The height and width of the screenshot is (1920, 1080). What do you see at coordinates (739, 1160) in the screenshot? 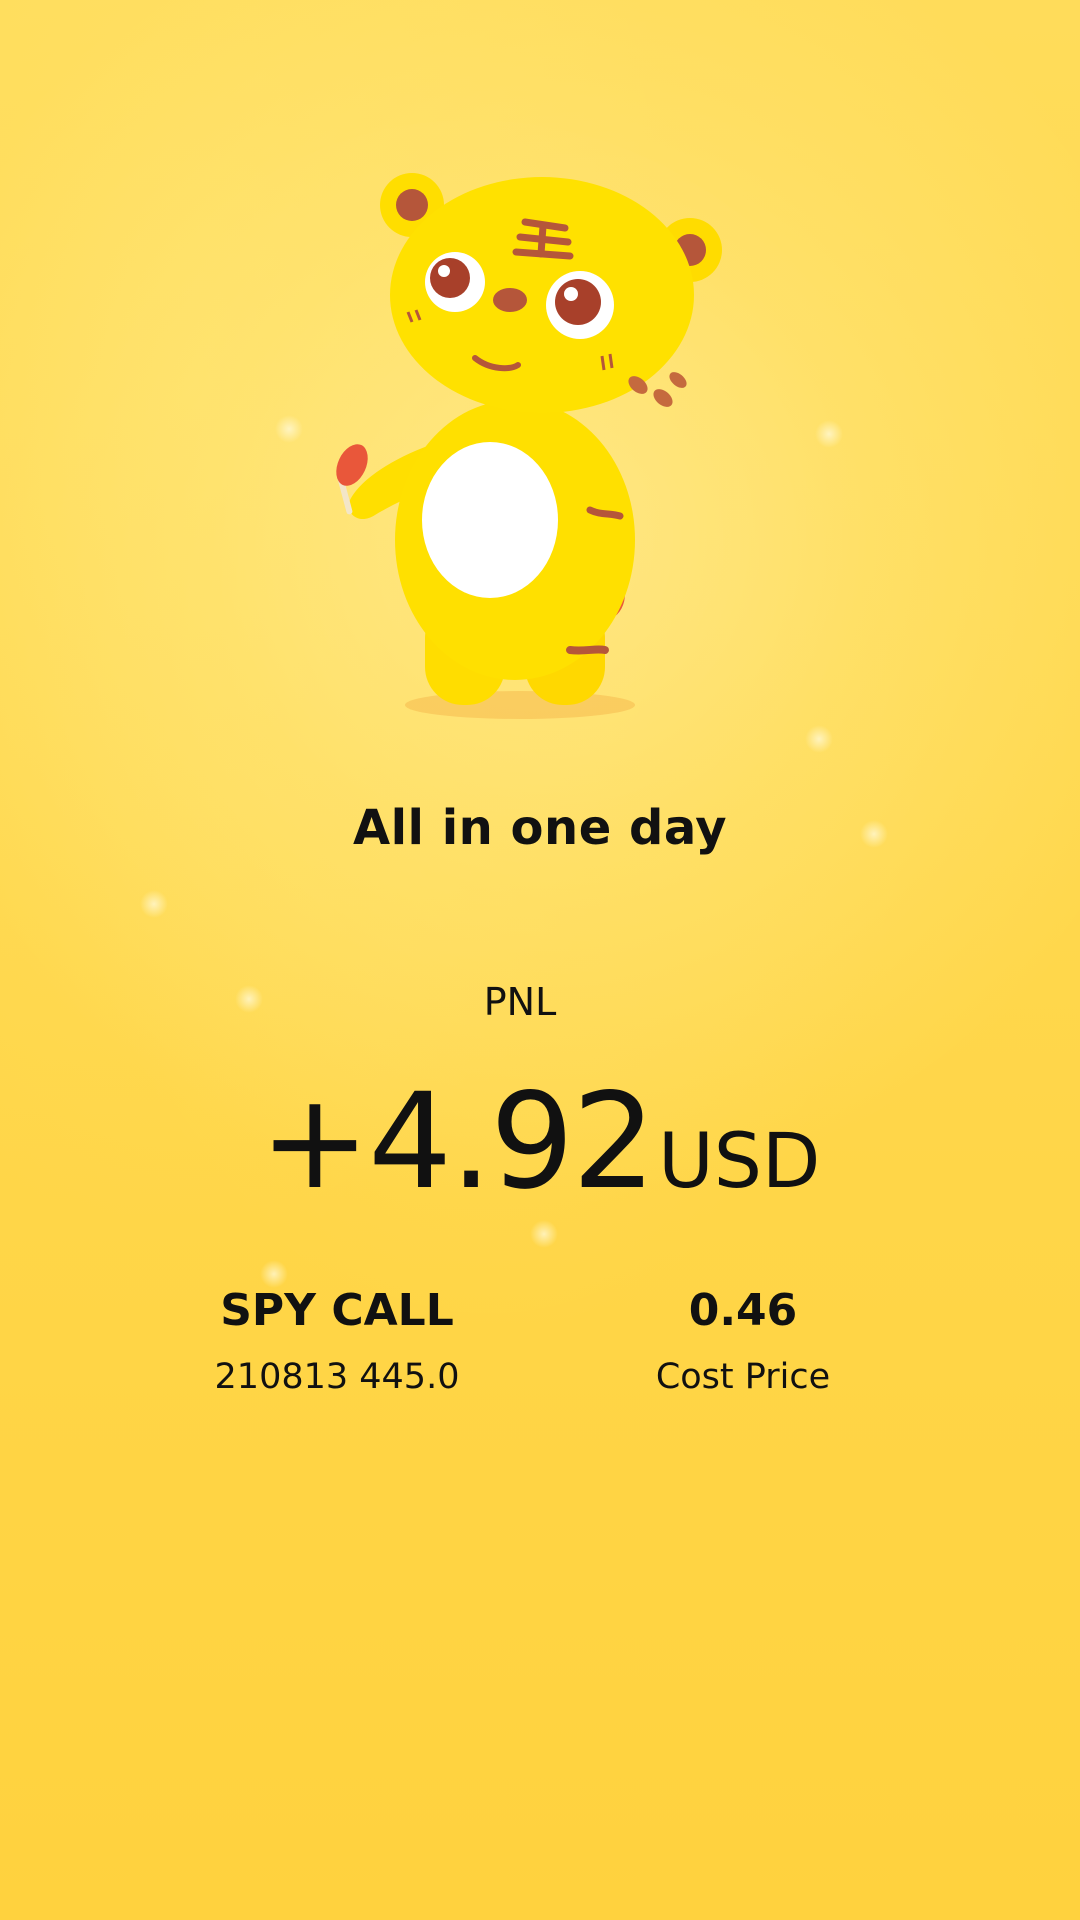
I see `pnl-currency: USD` at bounding box center [739, 1160].